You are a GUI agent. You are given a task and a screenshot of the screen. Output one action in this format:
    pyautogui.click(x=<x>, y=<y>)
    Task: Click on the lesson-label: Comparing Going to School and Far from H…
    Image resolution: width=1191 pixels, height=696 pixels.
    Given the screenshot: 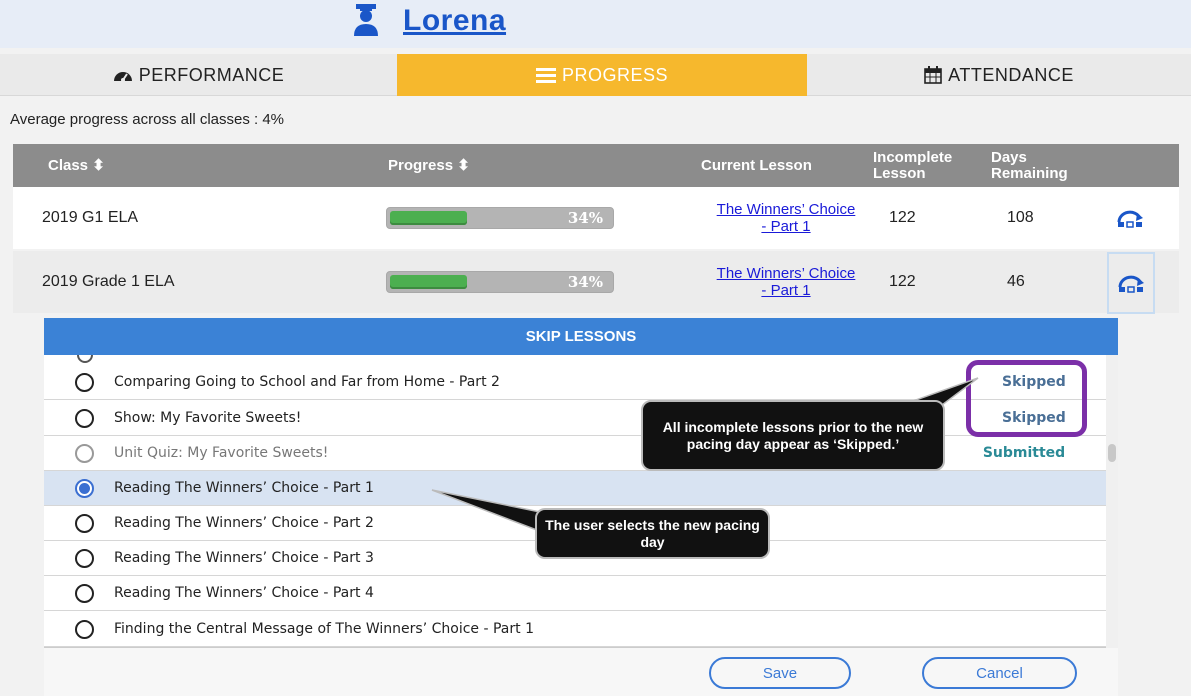 What is the action you would take?
    pyautogui.click(x=307, y=382)
    